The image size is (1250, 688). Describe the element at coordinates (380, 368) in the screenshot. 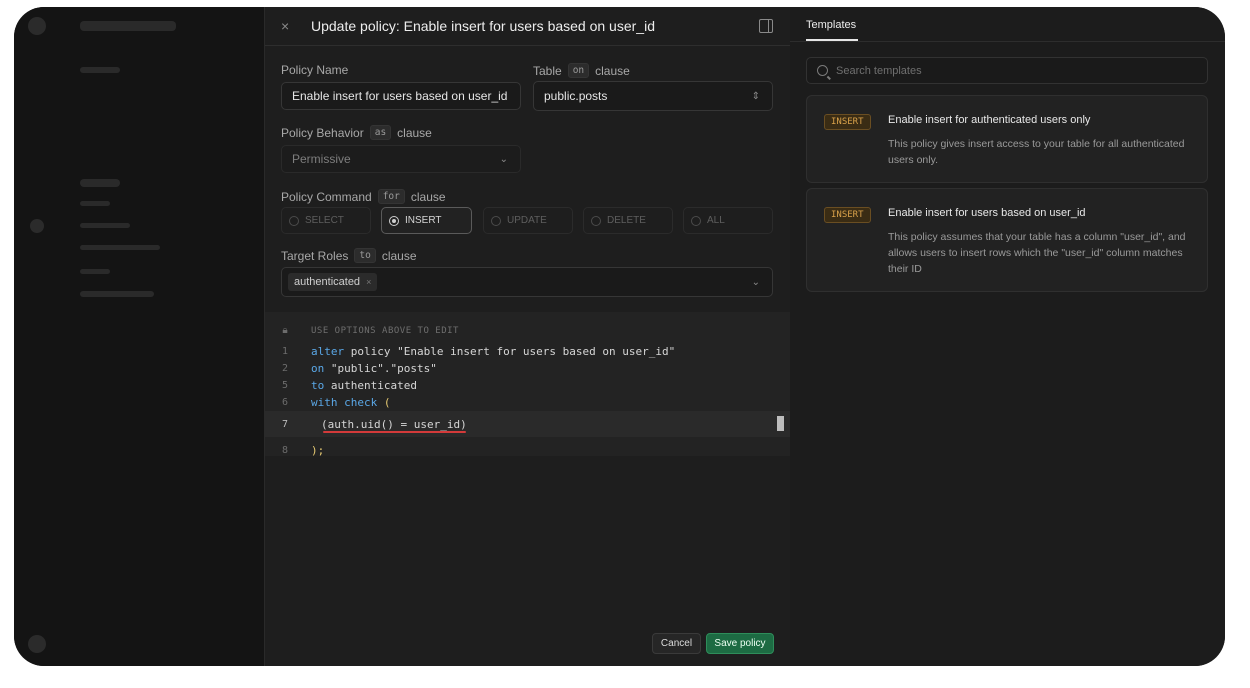

I see `code-rest: "public"."posts"` at that location.